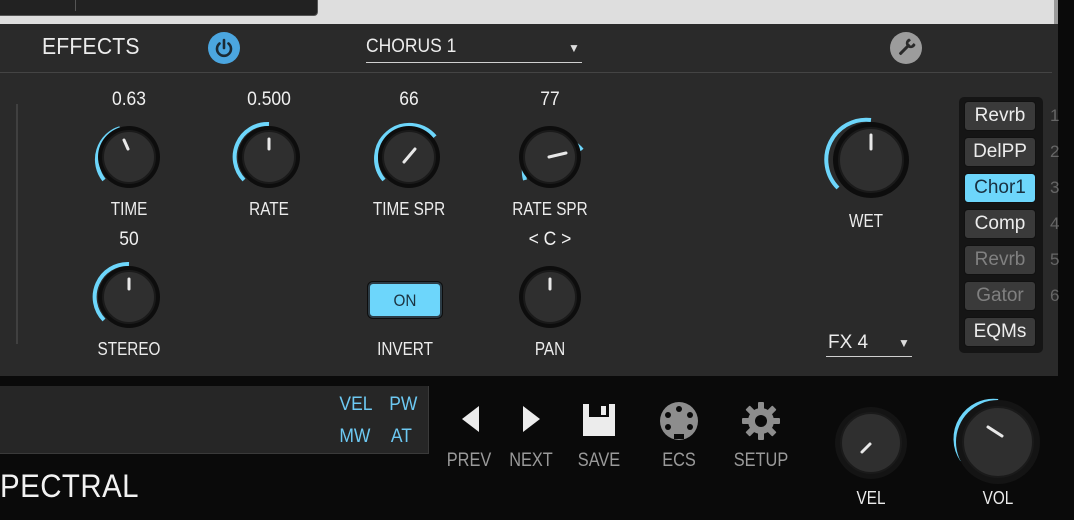 Image resolution: width=1074 pixels, height=520 pixels. I want to click on rate-spr-knob, so click(550, 157).